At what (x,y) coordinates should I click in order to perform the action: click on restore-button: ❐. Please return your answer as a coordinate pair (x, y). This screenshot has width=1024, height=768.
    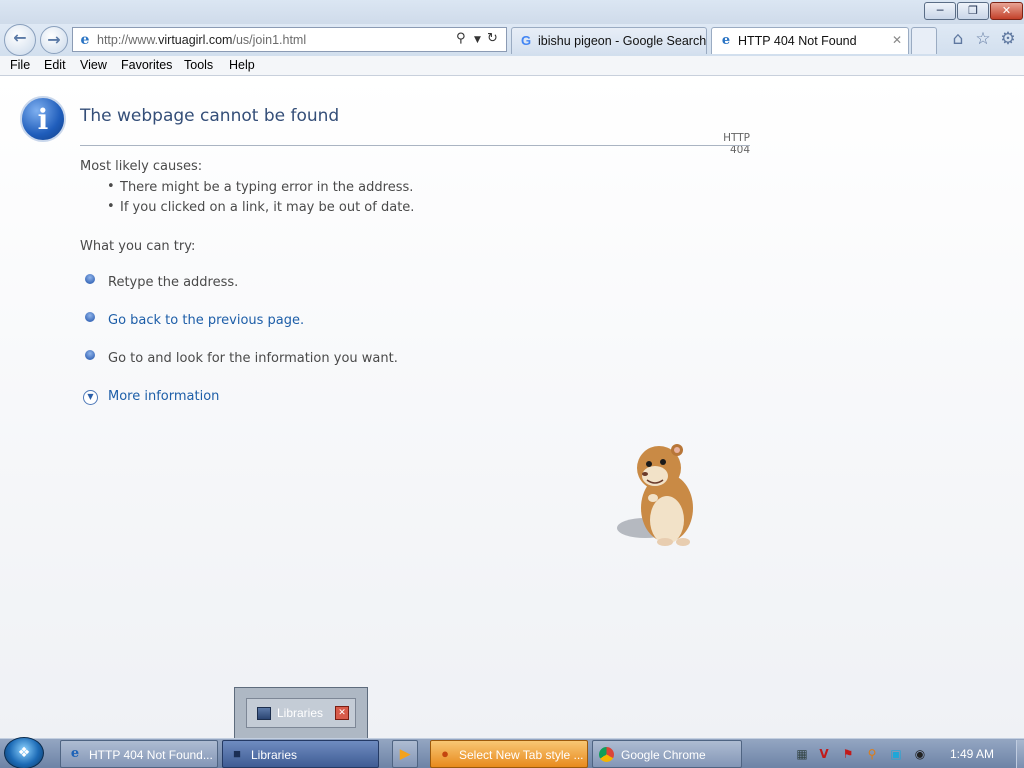
    Looking at the image, I should click on (973, 11).